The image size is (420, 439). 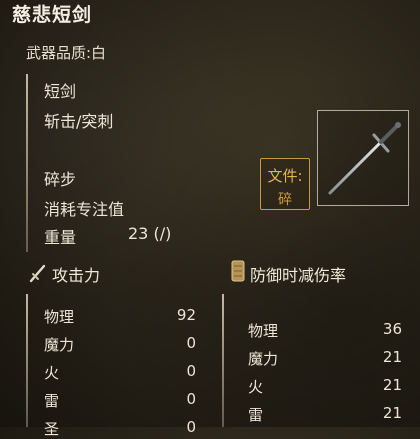 I want to click on attack-stat-label: 雷, so click(x=52, y=401).